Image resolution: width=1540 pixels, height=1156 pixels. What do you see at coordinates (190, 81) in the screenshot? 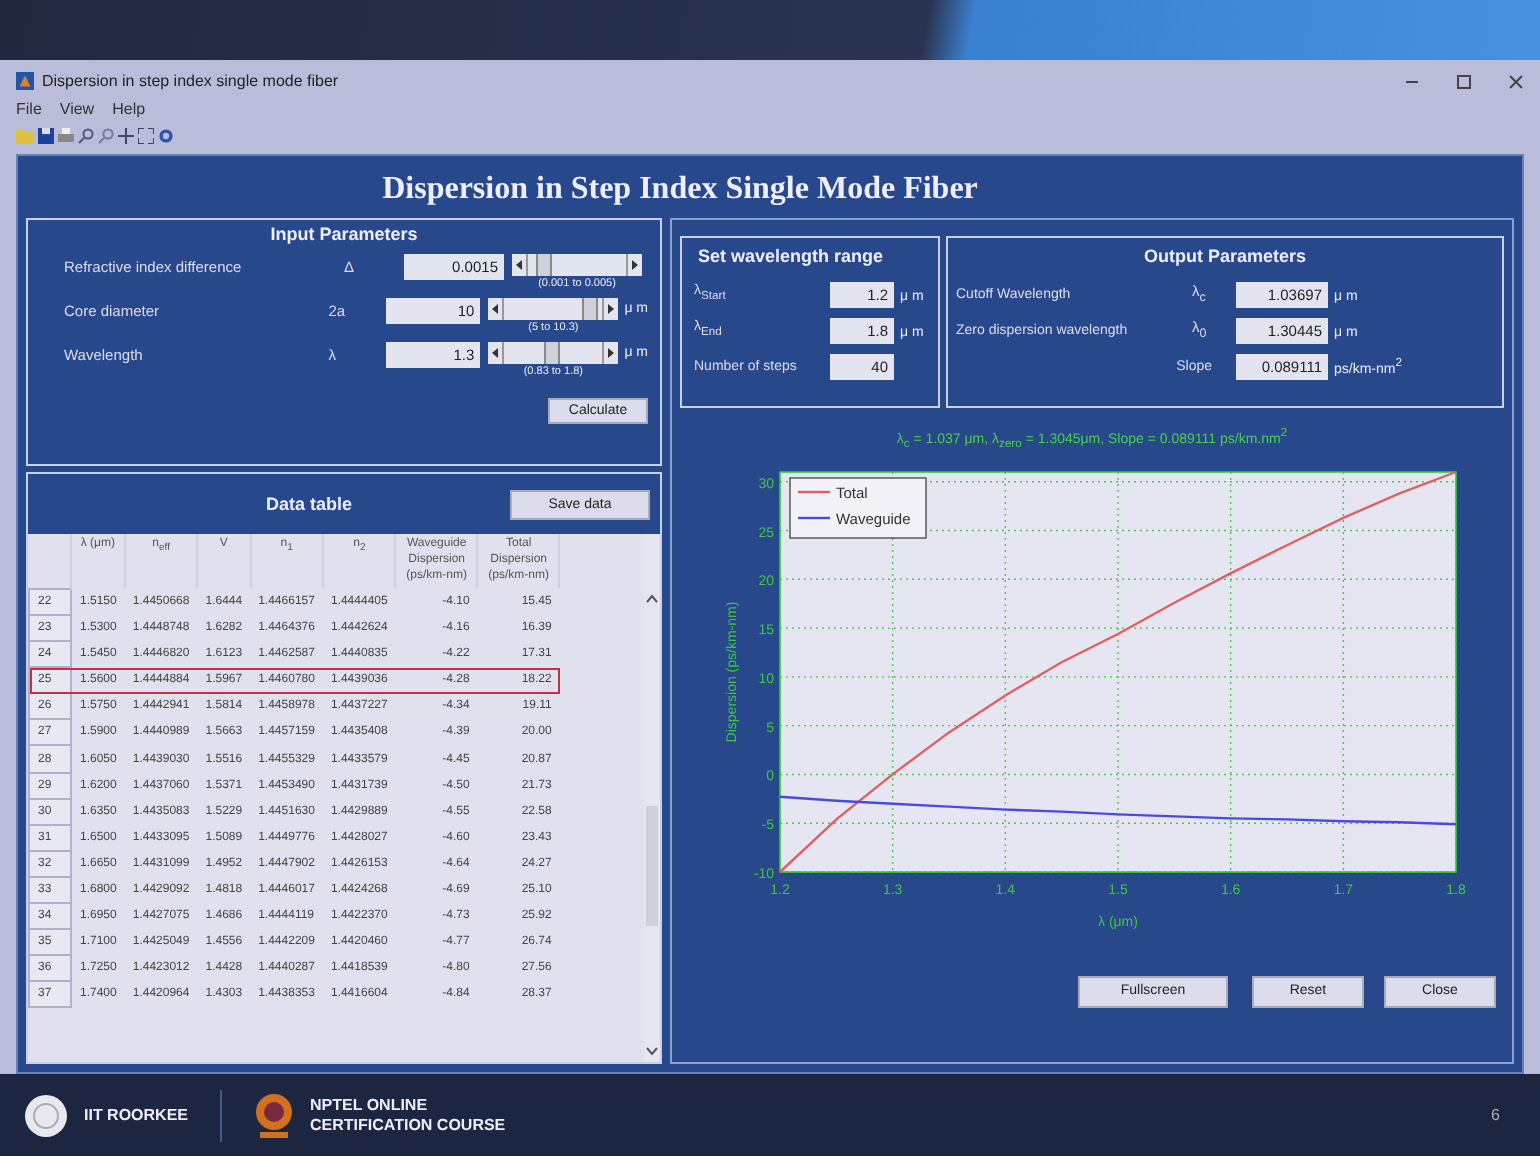
I see `window-title: Dispersion in step index single mode fiber` at bounding box center [190, 81].